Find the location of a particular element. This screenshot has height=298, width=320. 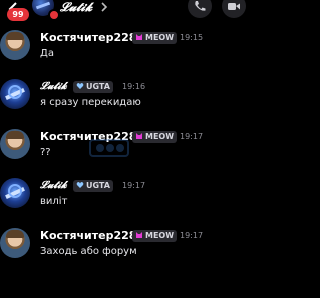

message-item: 𝓛𝓾𝓽𝓲𝓴 UGTA 19:16 я сразу перекидаю is located at coordinates (125, 95).